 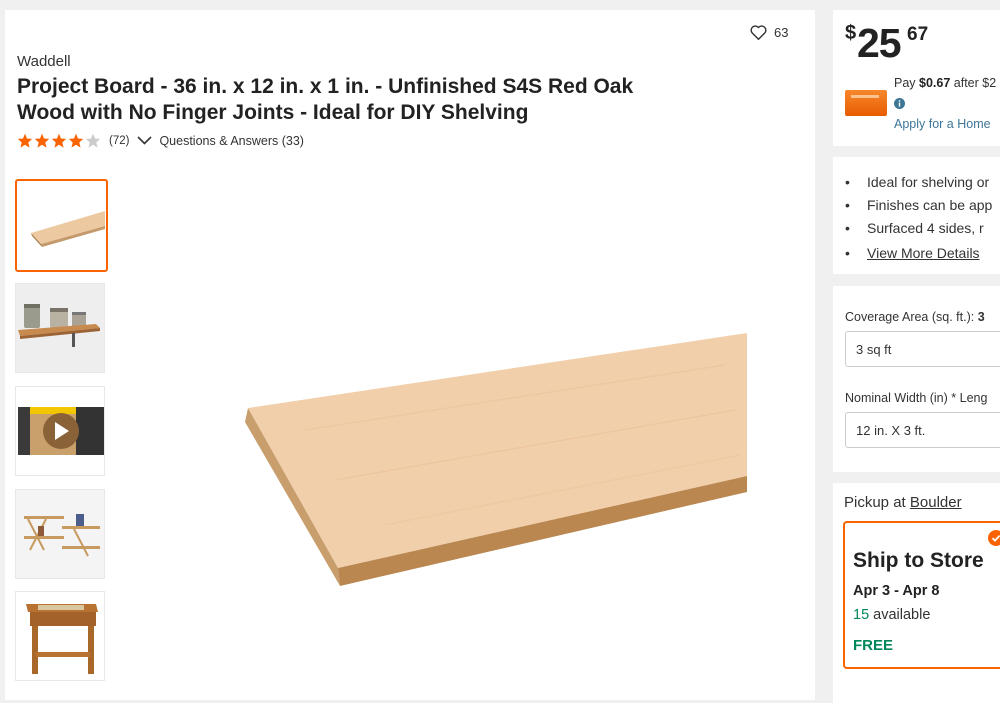 What do you see at coordinates (945, 83) in the screenshot?
I see `financing-offer: Pay $0.67 after $2` at bounding box center [945, 83].